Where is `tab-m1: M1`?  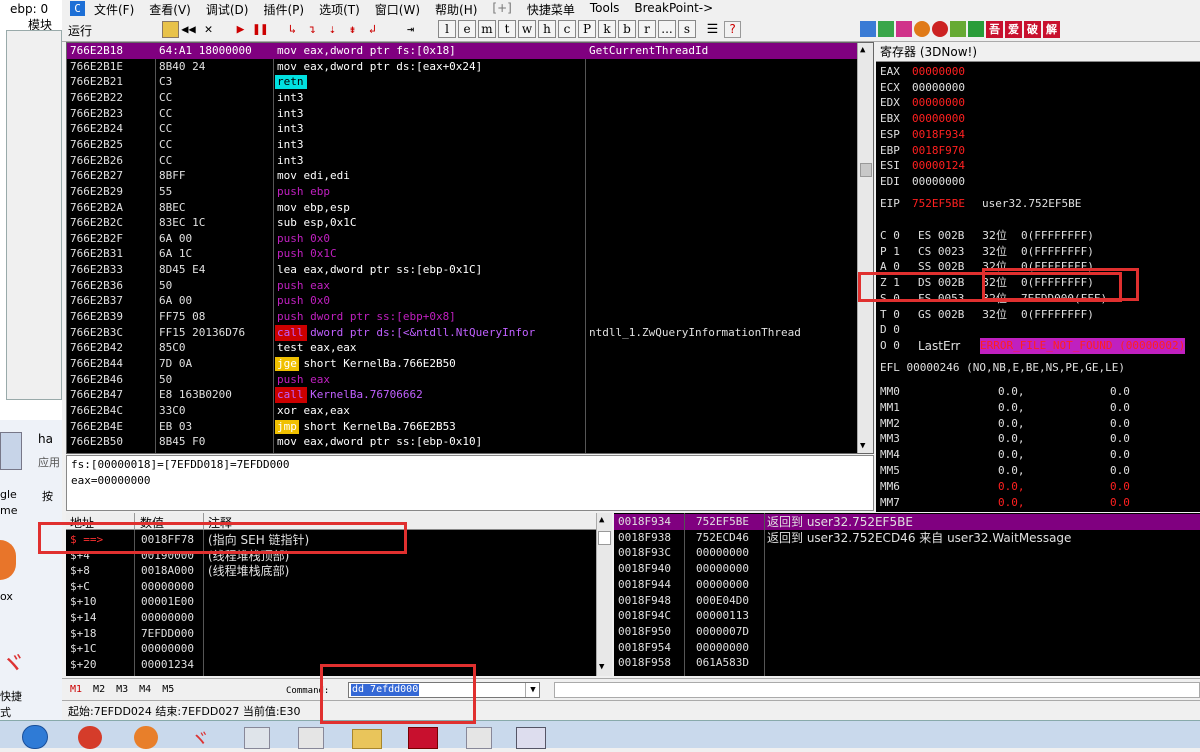
tab-m1: M1 is located at coordinates (76, 689).